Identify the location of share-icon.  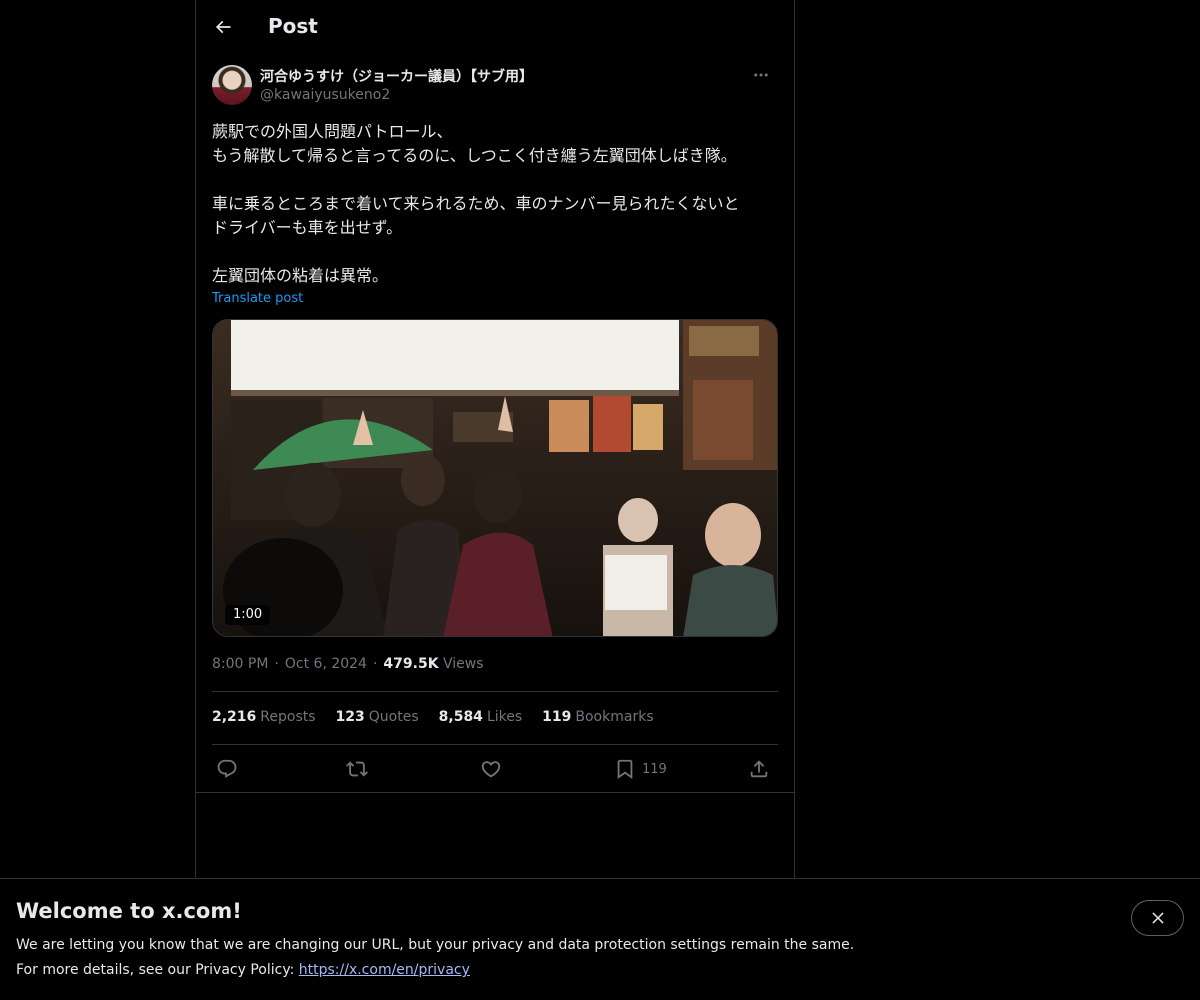
(759, 769).